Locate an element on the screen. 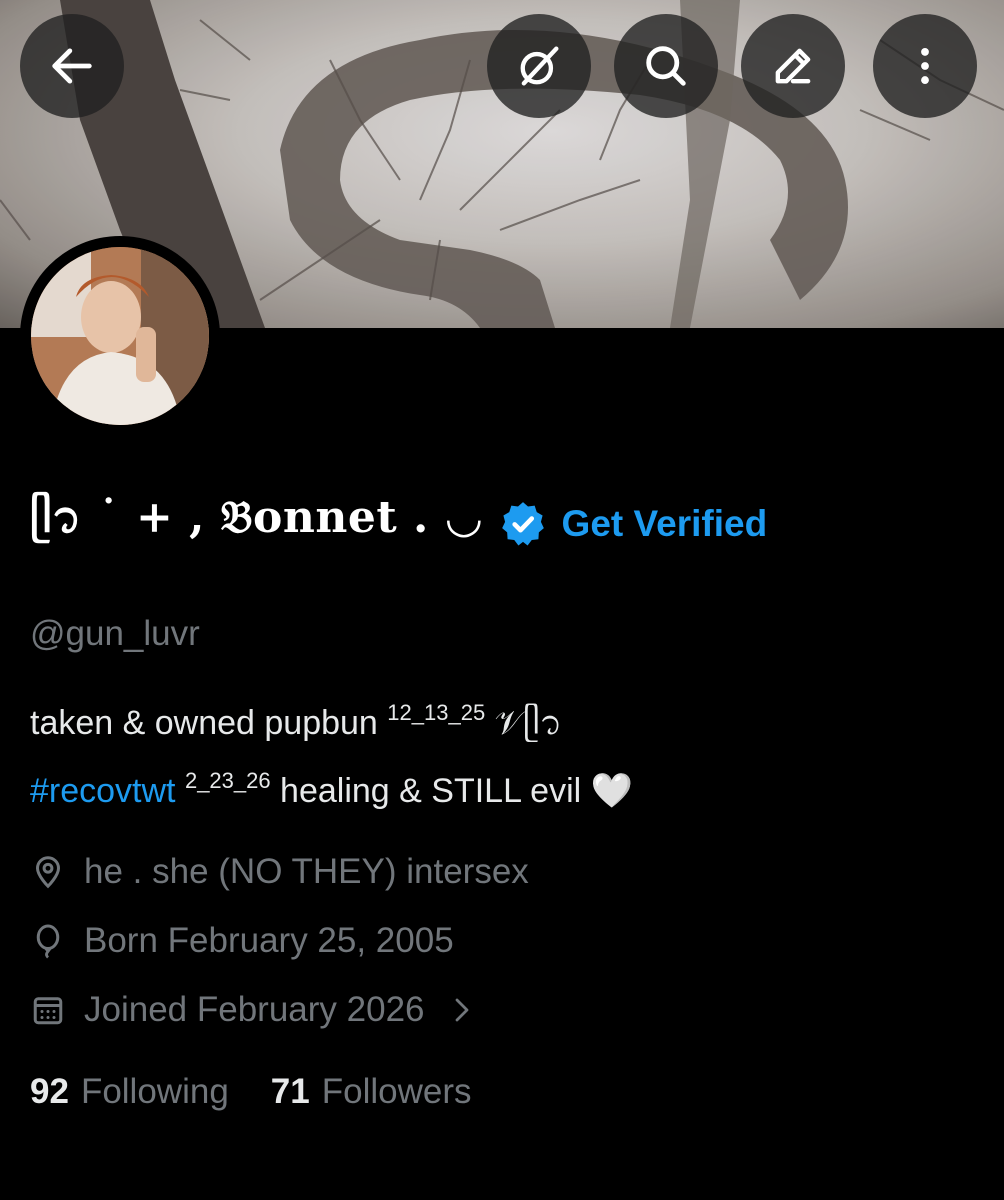 Image resolution: width=1004 pixels, height=1200 pixels. get-verified-link: Get Verified is located at coordinates (665, 524).